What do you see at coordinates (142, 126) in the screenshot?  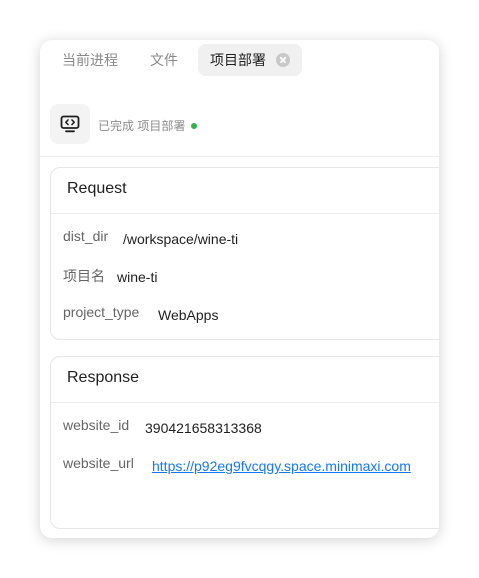 I see `status-label: 已完成 项目部署` at bounding box center [142, 126].